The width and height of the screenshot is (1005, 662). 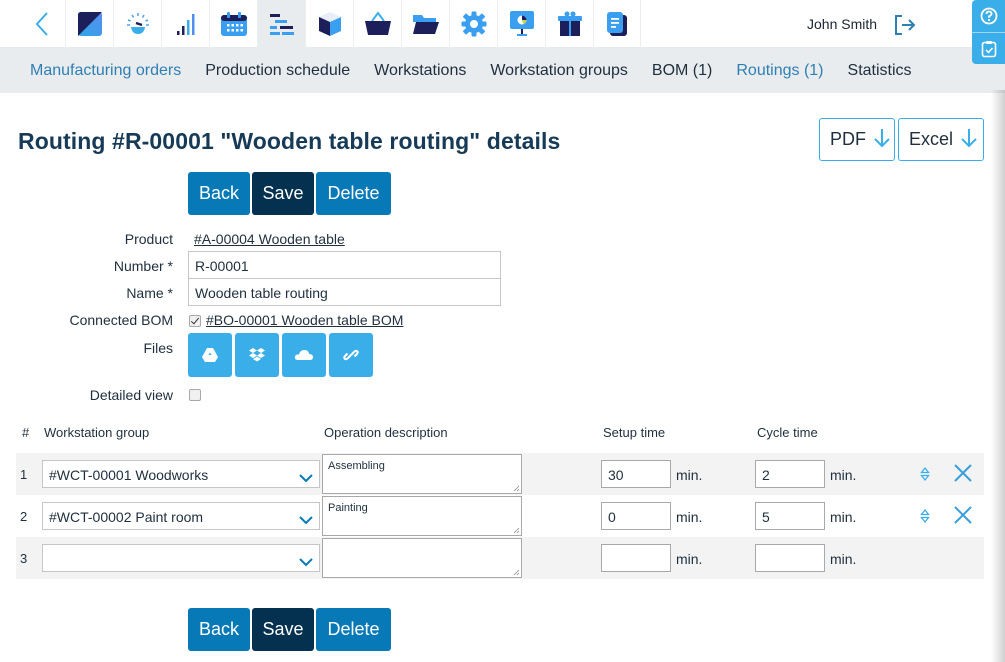 I want to click on link-icon, so click(x=351, y=355).